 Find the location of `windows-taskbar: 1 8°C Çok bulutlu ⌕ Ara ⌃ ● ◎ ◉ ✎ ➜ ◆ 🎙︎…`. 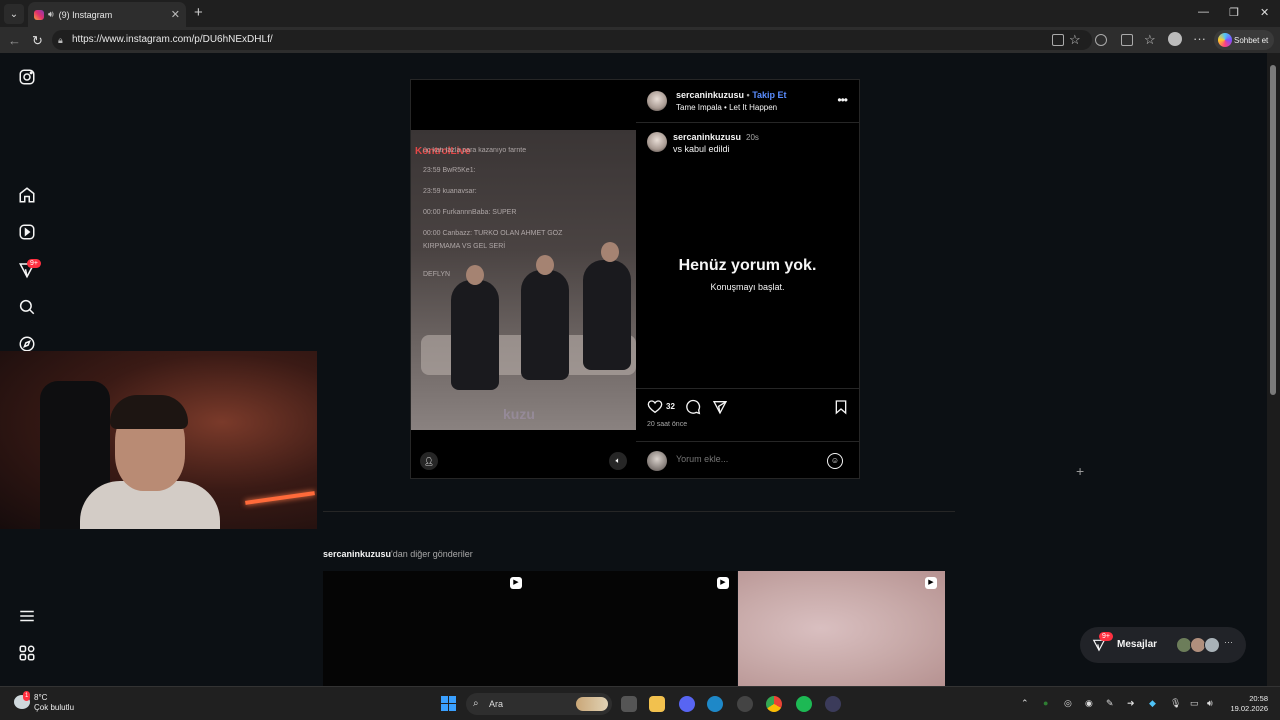

windows-taskbar: 1 8°C Çok bulutlu ⌕ Ara ⌃ ● ◎ ◉ ✎ ➜ ◆ 🎙︎… is located at coordinates (640, 703).